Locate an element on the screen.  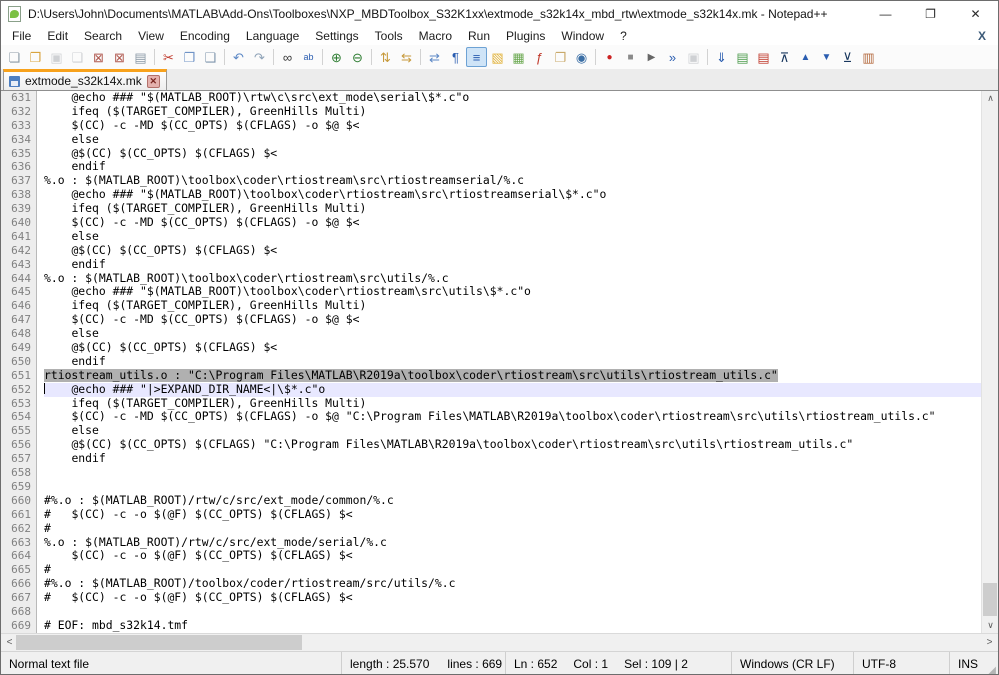
menu-item-window: Window is located at coordinates (582, 36).